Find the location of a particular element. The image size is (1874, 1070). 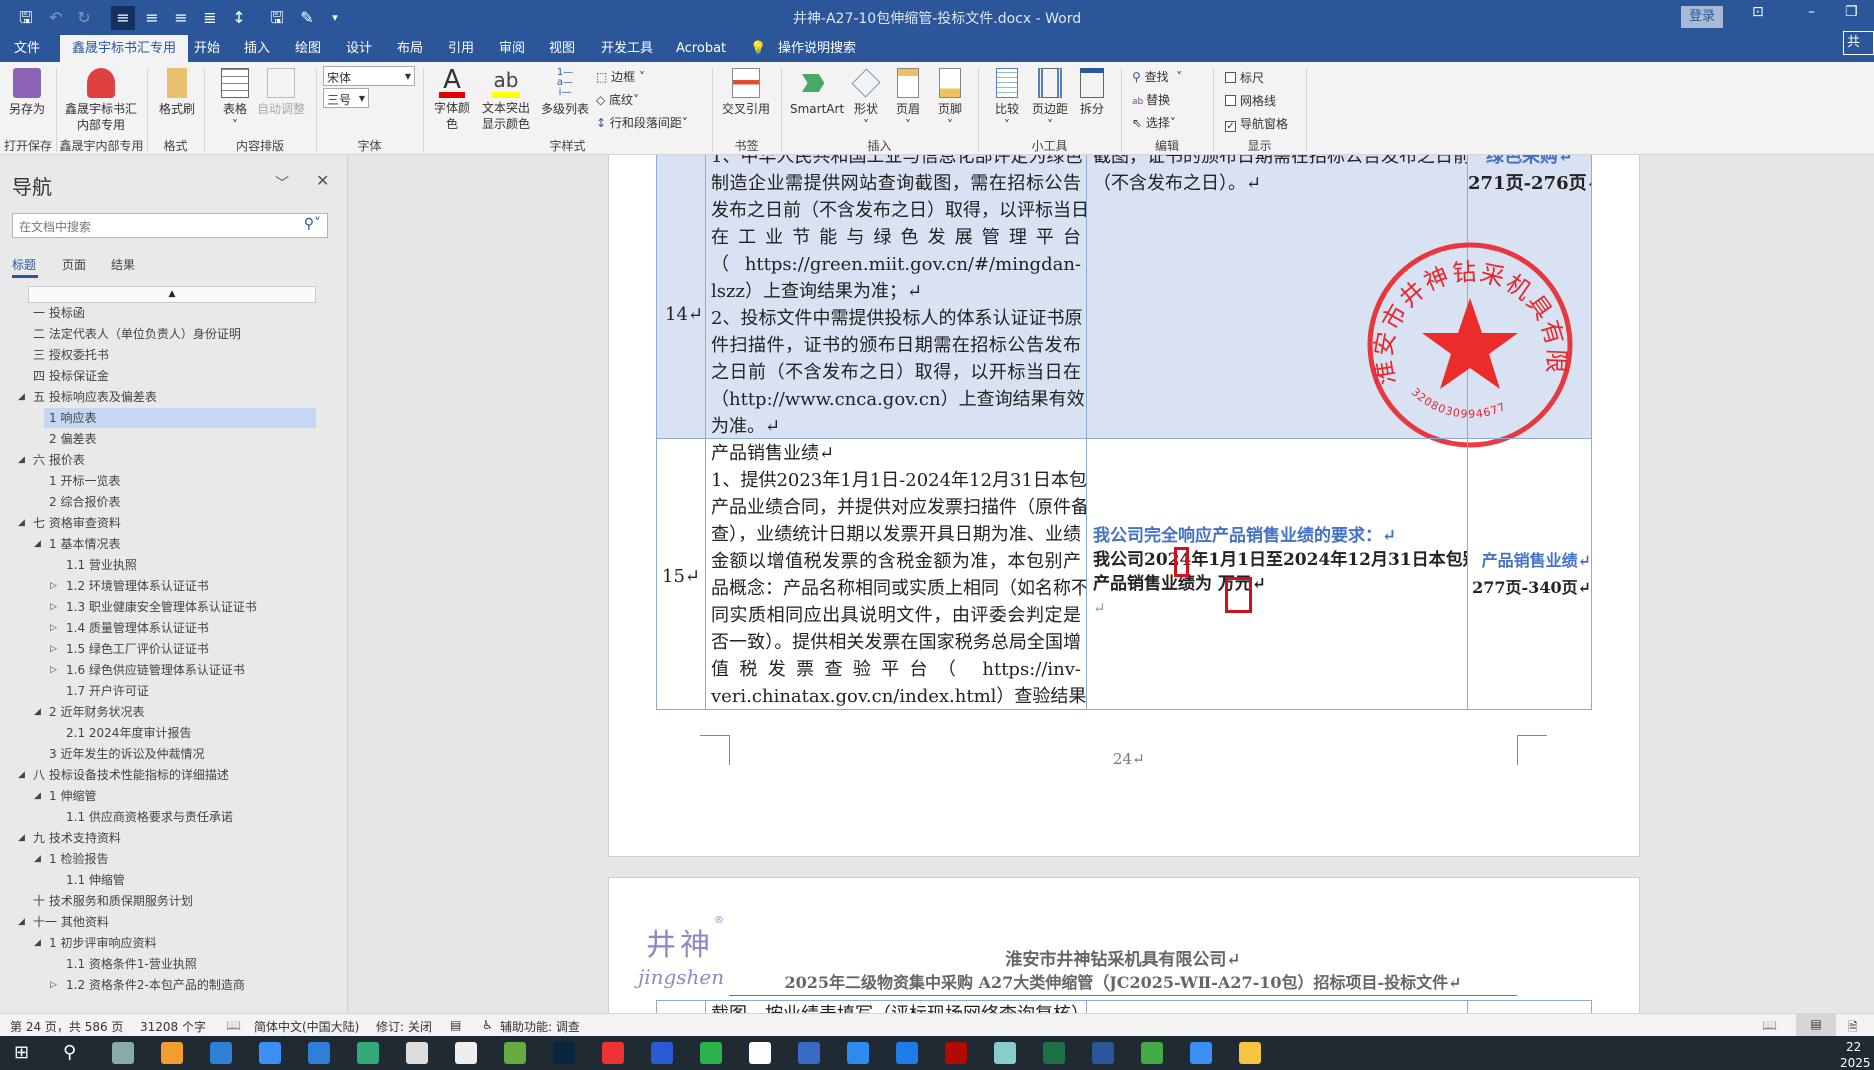

excel-icon is located at coordinates (1054, 1053).